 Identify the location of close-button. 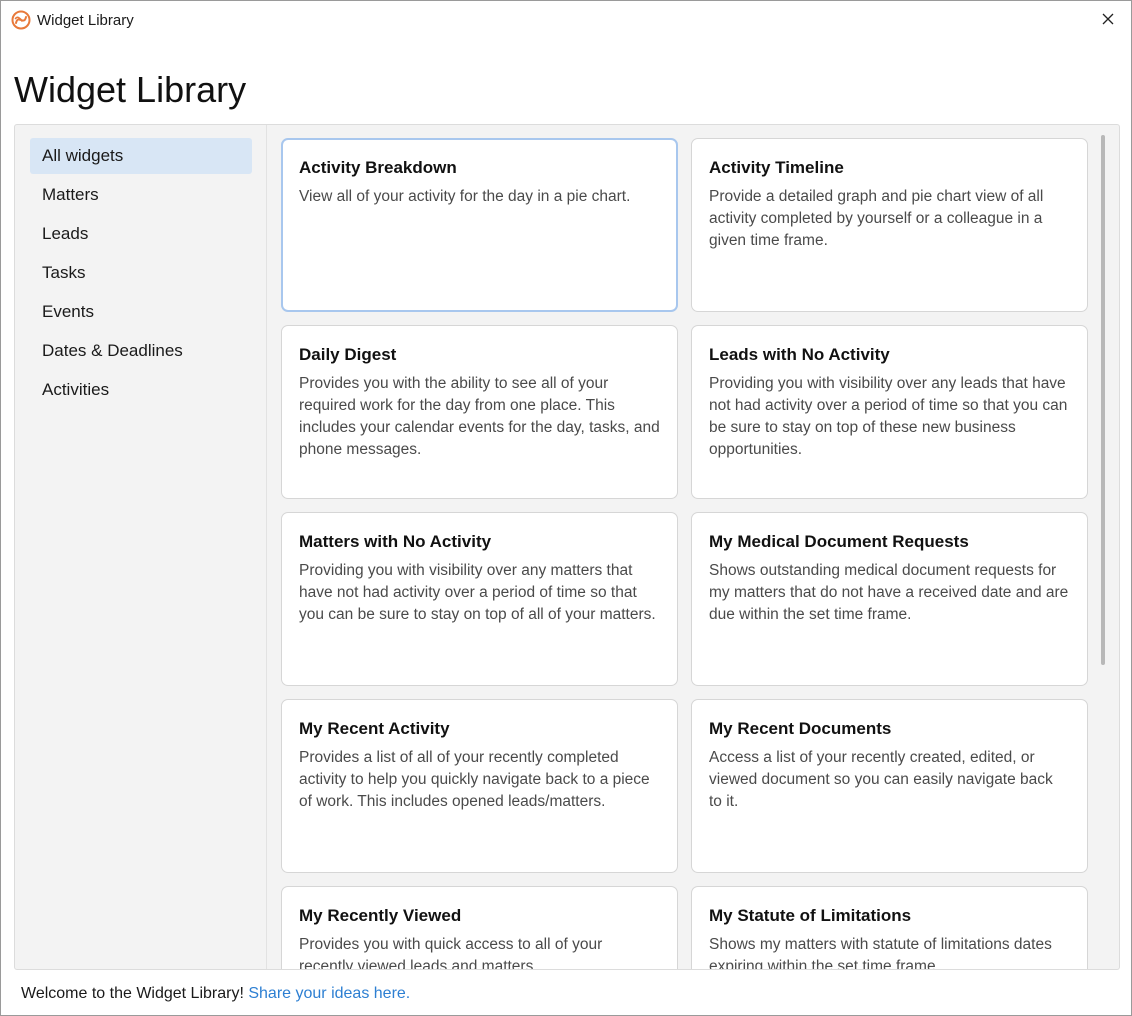
(1108, 21).